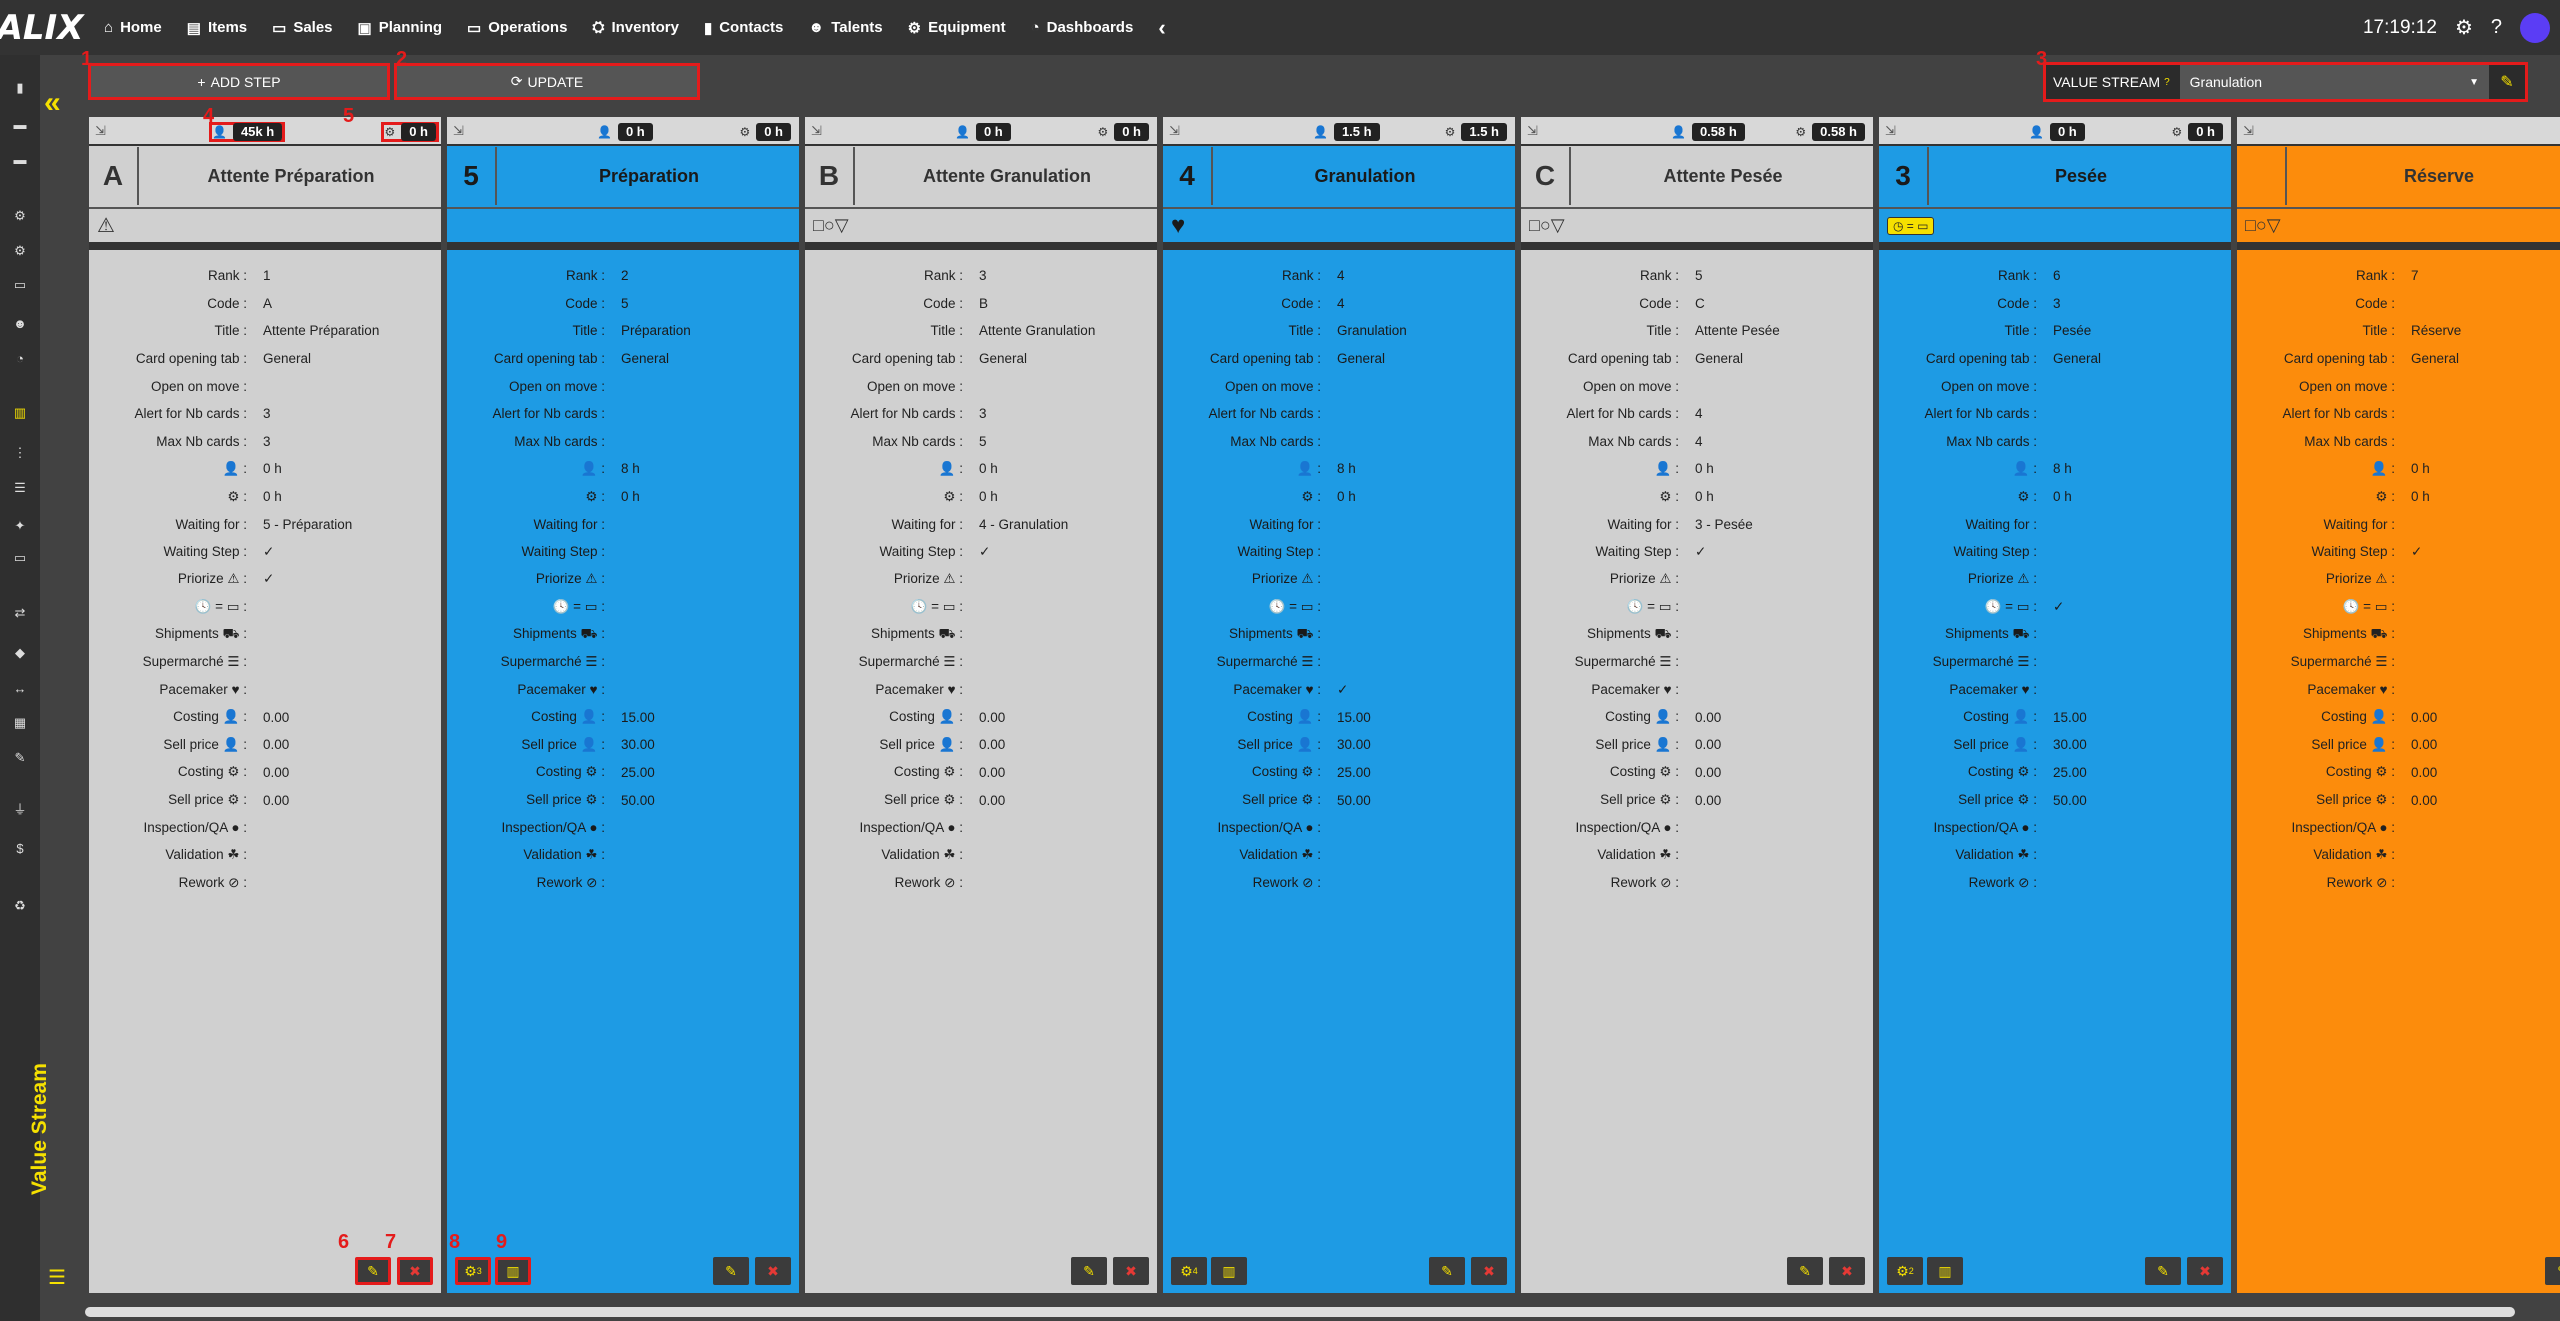 The height and width of the screenshot is (1321, 2560). What do you see at coordinates (2535, 27) in the screenshot?
I see `avatar` at bounding box center [2535, 27].